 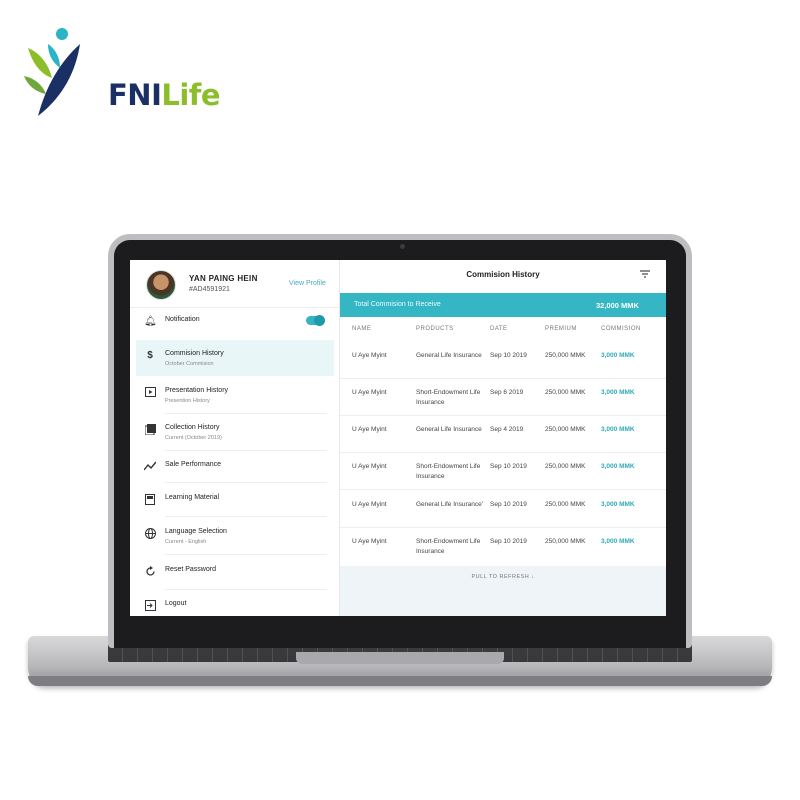 I want to click on reset-icon, so click(x=150, y=572).